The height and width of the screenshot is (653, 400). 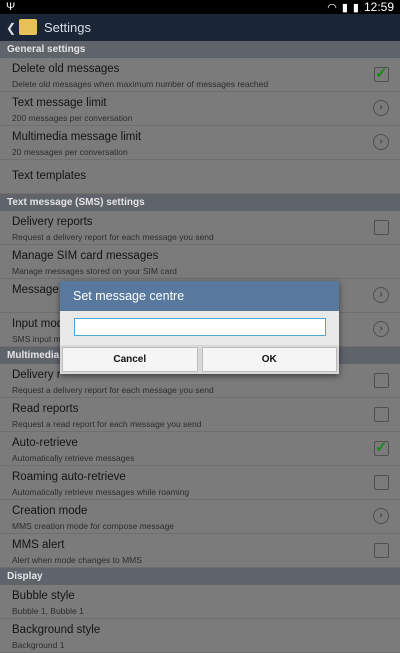 I want to click on delivery-mms-checkbox, so click(x=381, y=380).